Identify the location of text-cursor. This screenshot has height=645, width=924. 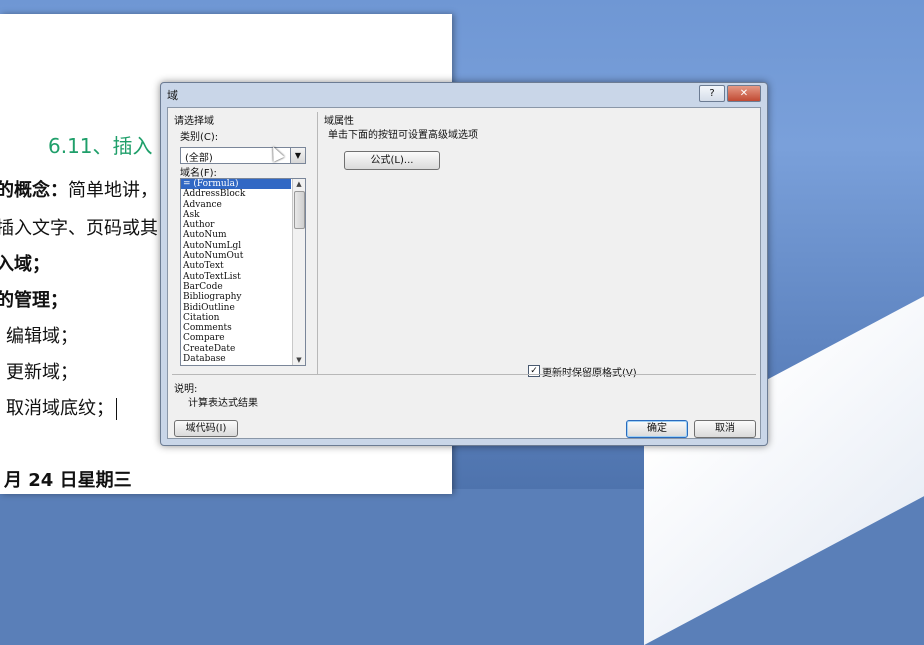
(116, 409).